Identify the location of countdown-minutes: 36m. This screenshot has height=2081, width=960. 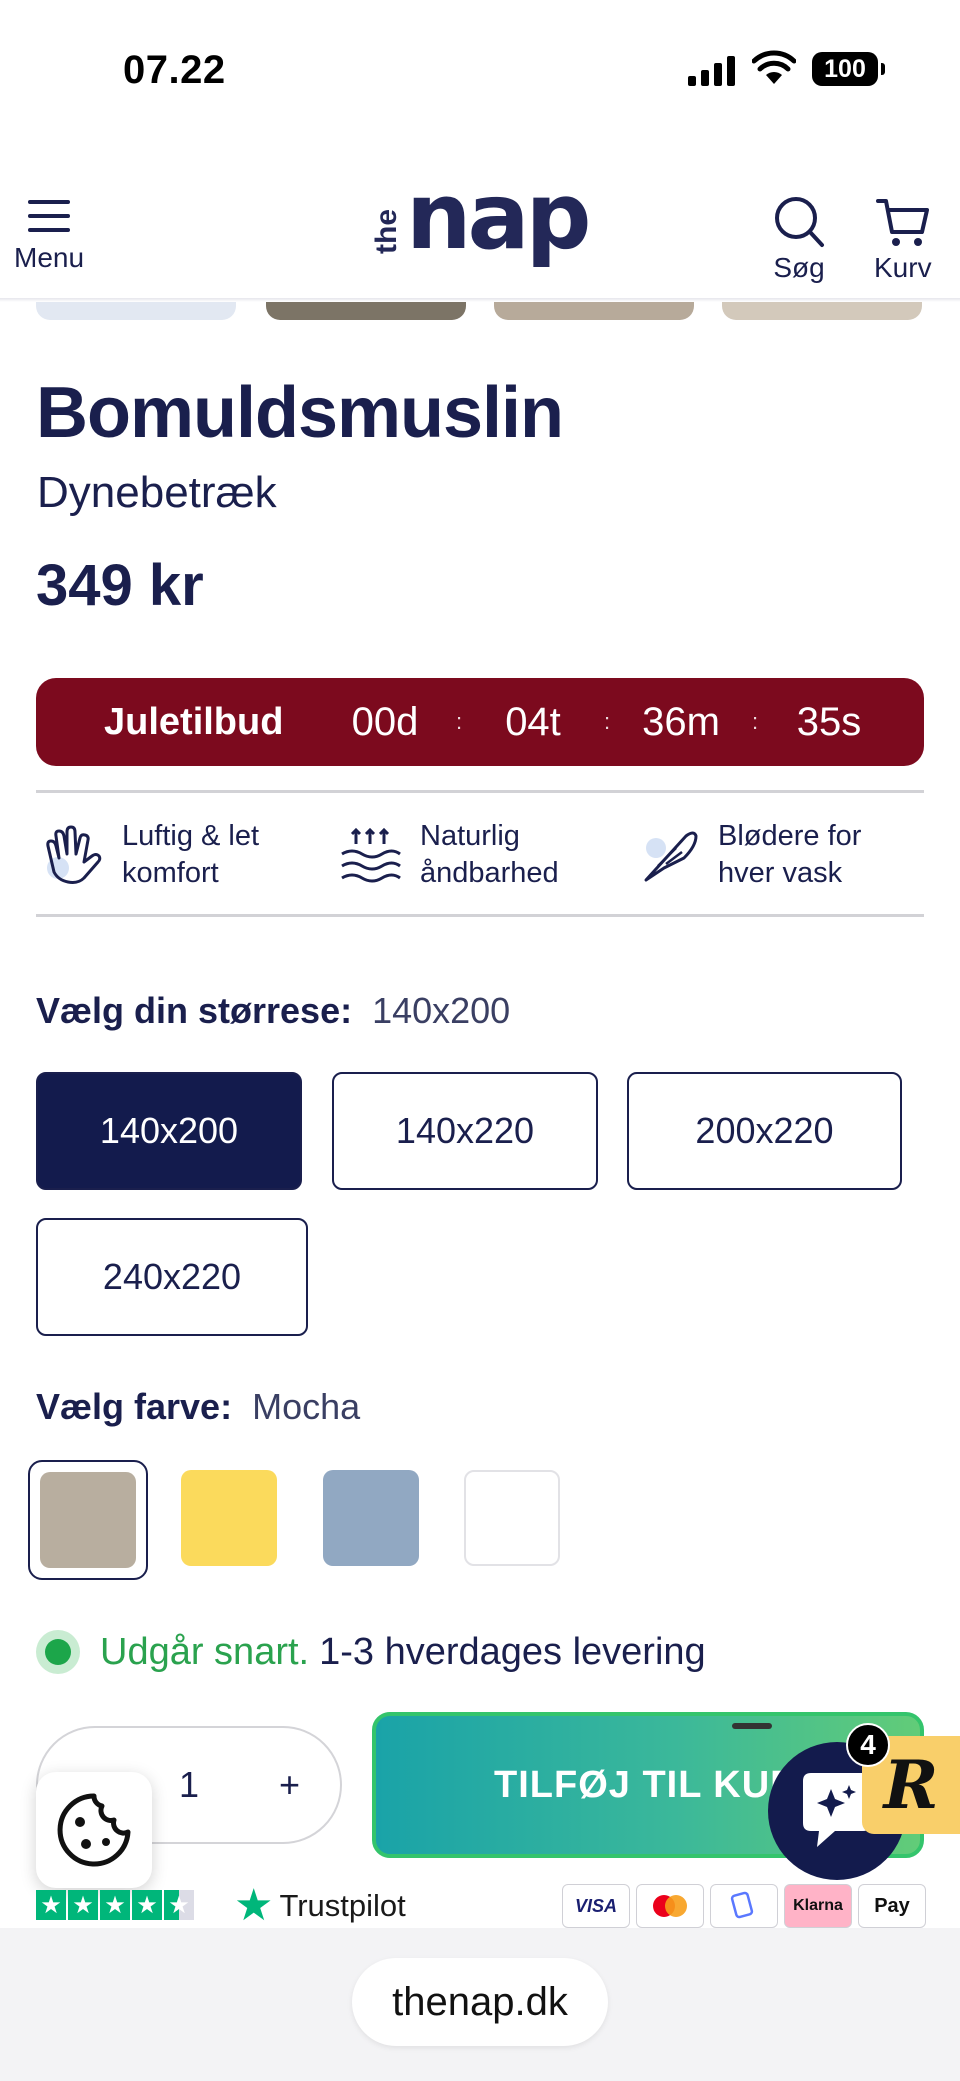
(681, 721).